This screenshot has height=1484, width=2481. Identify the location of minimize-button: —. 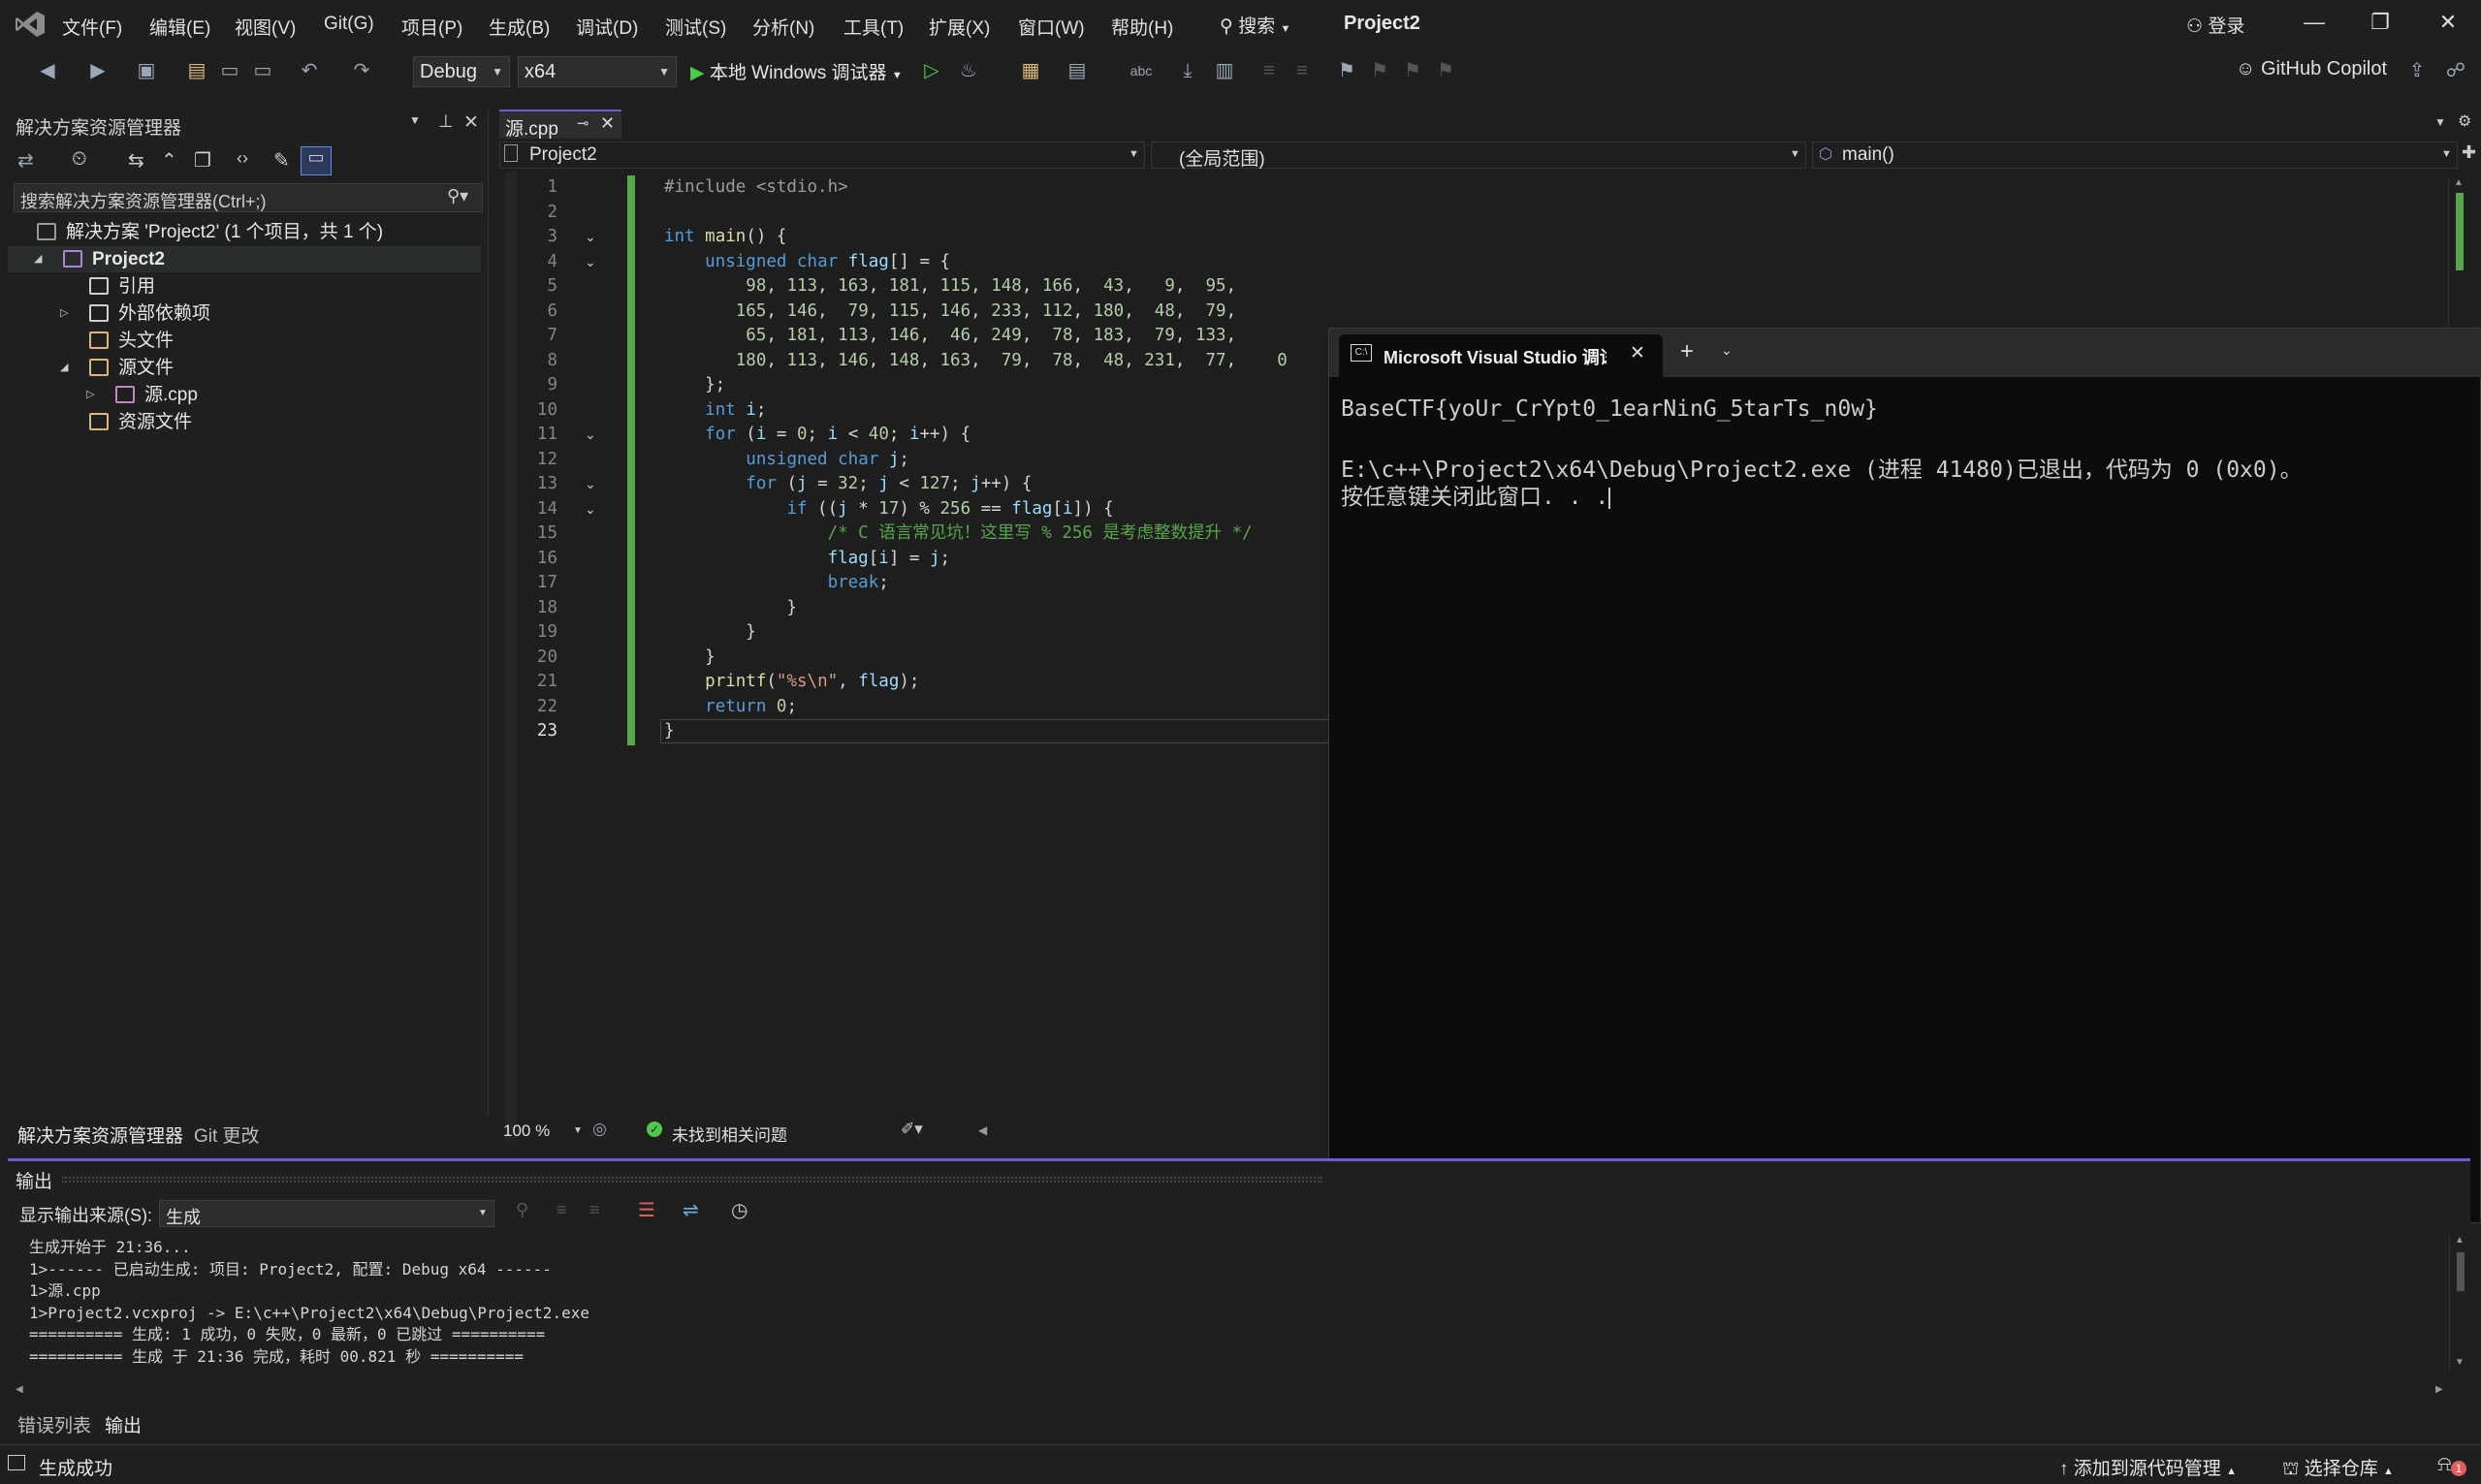
(2314, 24).